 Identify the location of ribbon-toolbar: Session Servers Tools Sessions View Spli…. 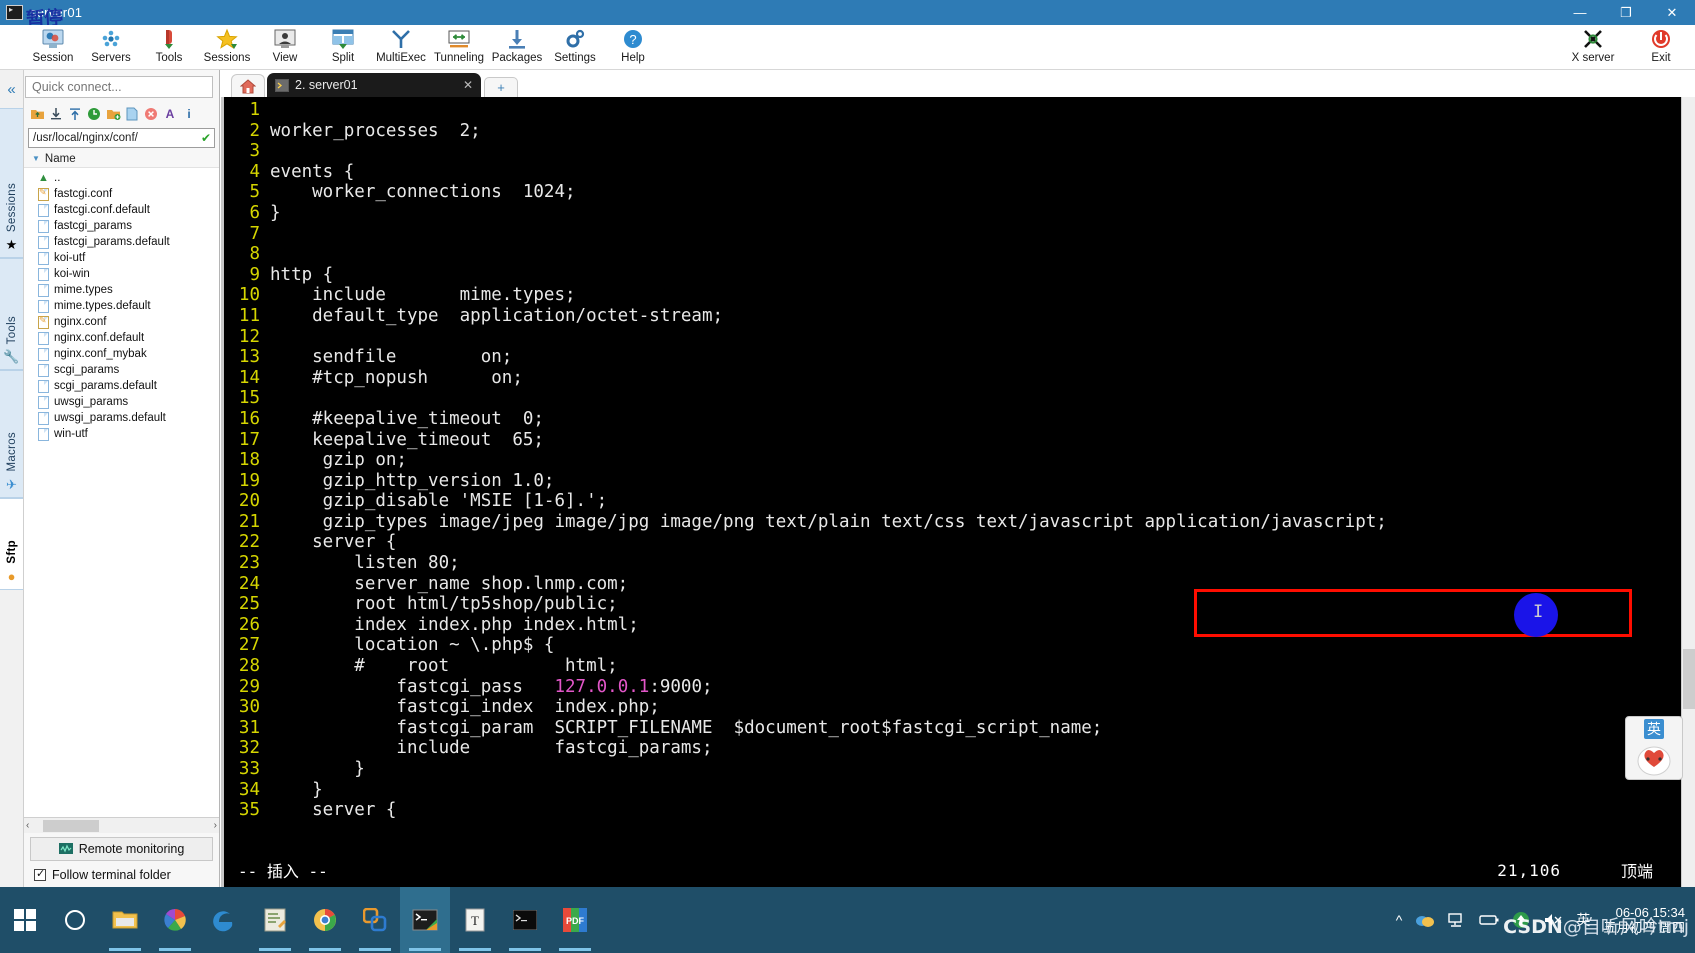
(847, 47).